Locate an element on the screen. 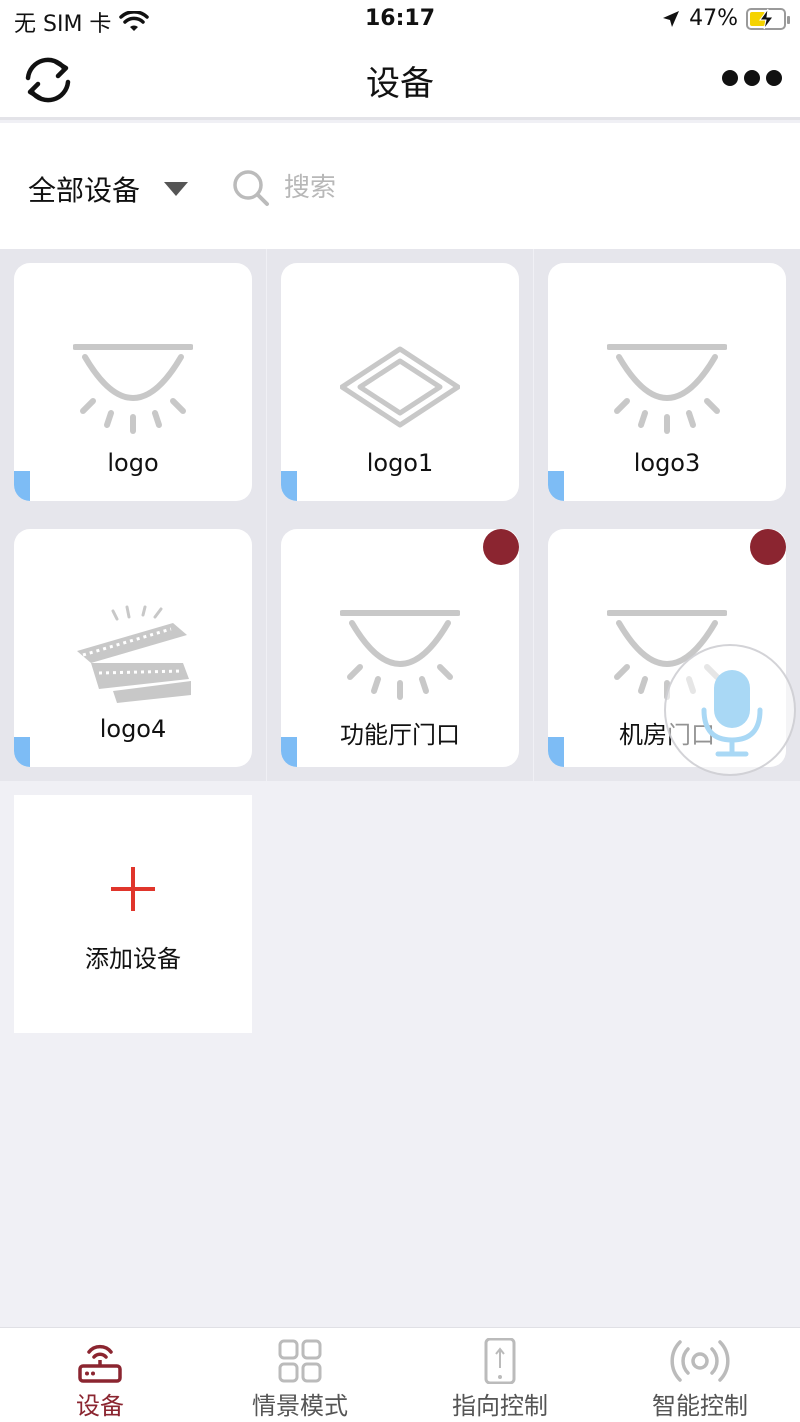  device-card: logo3 is located at coordinates (667, 382).